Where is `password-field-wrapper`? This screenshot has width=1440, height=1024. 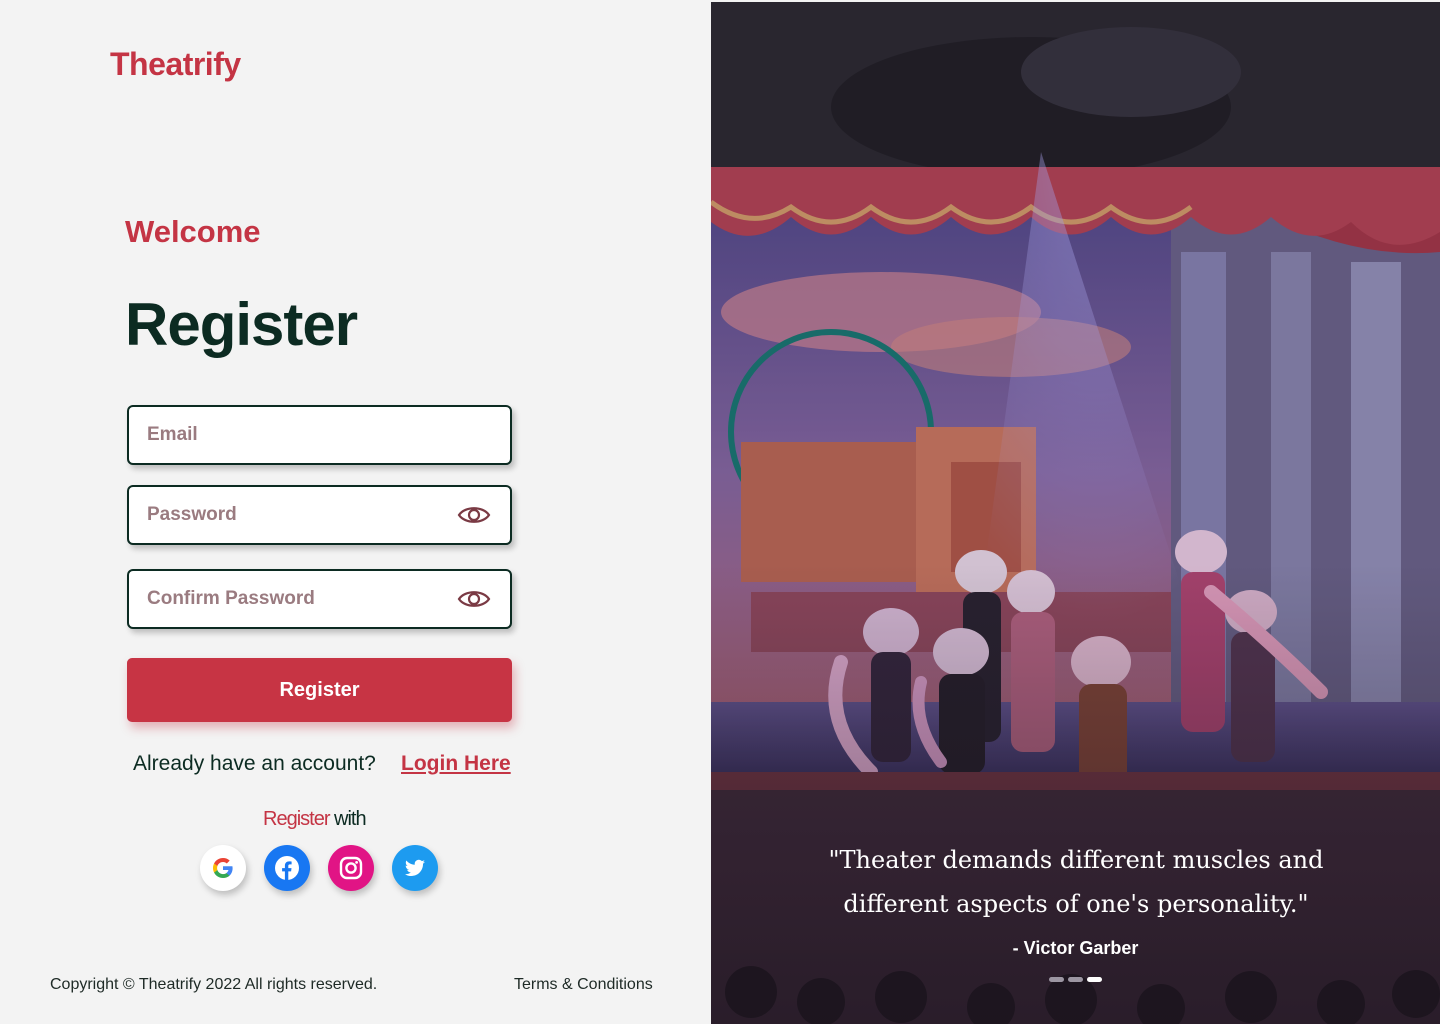 password-field-wrapper is located at coordinates (319, 515).